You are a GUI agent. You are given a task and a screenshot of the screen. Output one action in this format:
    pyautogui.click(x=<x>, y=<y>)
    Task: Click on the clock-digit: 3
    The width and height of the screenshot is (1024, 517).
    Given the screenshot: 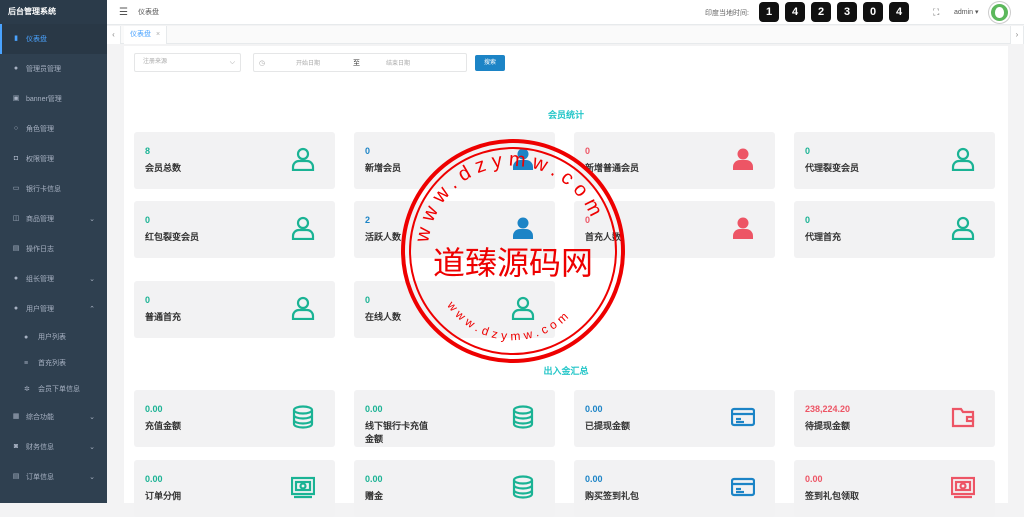 What is the action you would take?
    pyautogui.click(x=847, y=12)
    